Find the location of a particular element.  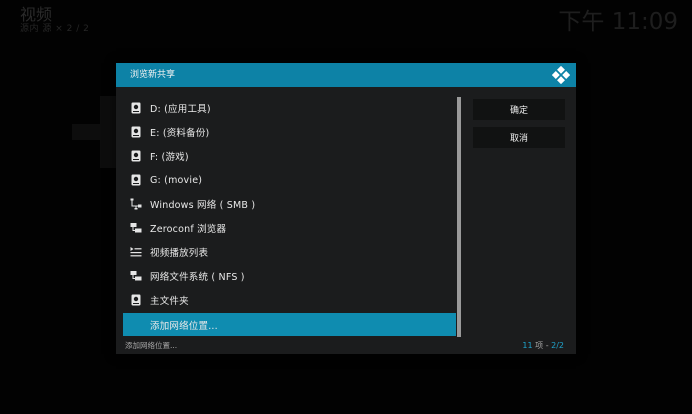

list-item-label: Zeroconf 浏览器 is located at coordinates (188, 229).